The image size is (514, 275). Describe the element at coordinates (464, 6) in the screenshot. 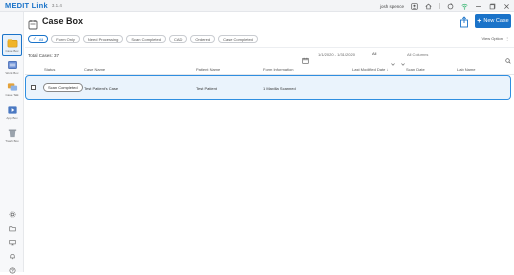

I see `wifi-icon` at that location.